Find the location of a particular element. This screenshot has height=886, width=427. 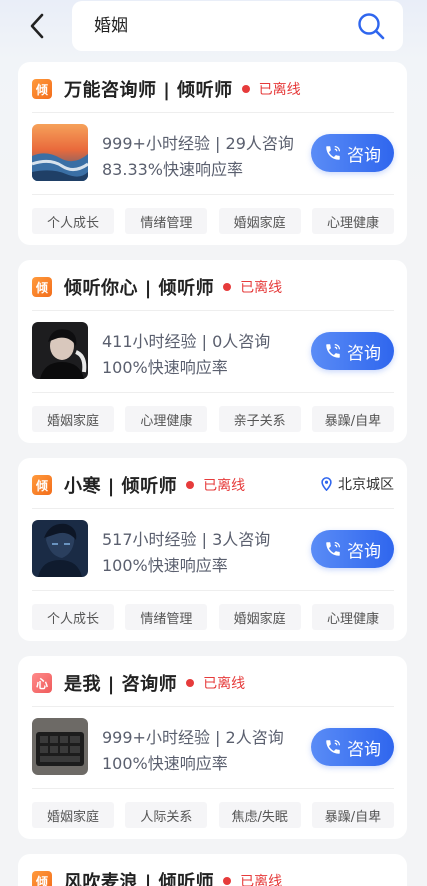

location: 北京城区 is located at coordinates (357, 484).